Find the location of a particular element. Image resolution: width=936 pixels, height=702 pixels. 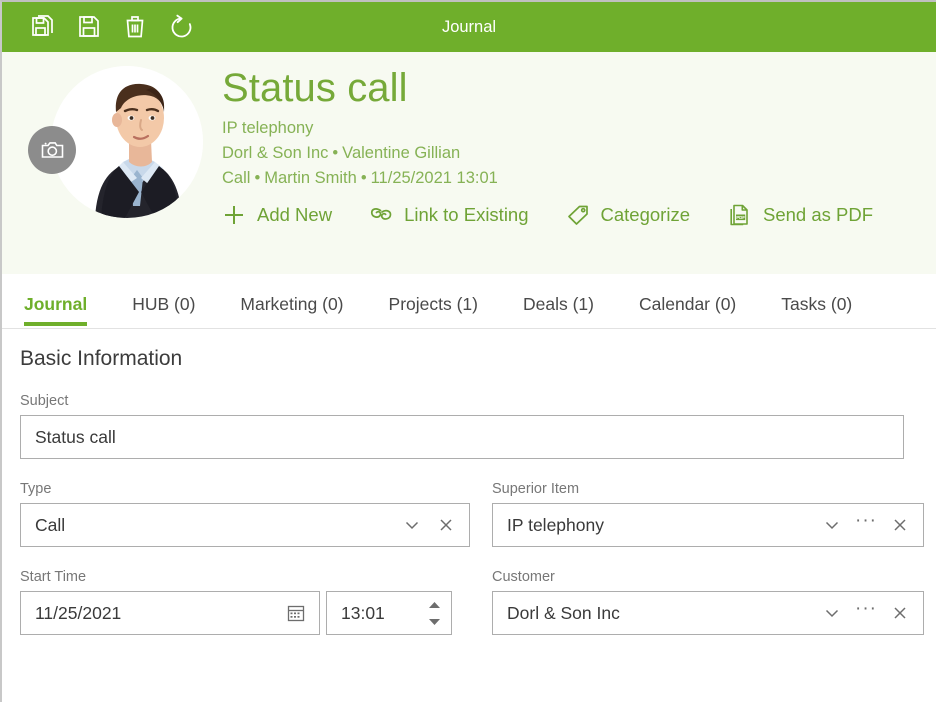

tag-icon is located at coordinates (578, 215).